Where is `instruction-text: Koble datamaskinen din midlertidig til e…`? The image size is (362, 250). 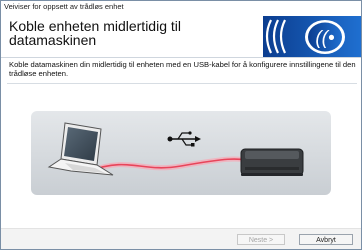 instruction-text: Koble datamaskinen din midlertidig til e… is located at coordinates (182, 69).